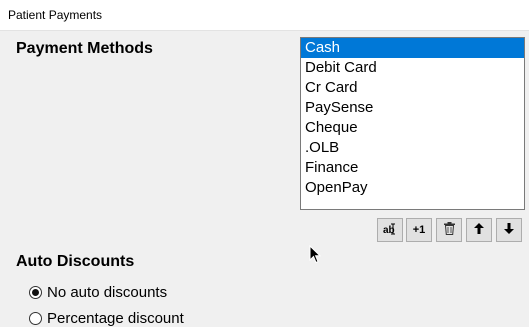 This screenshot has width=529, height=327. I want to click on arrow-down-icon, so click(509, 230).